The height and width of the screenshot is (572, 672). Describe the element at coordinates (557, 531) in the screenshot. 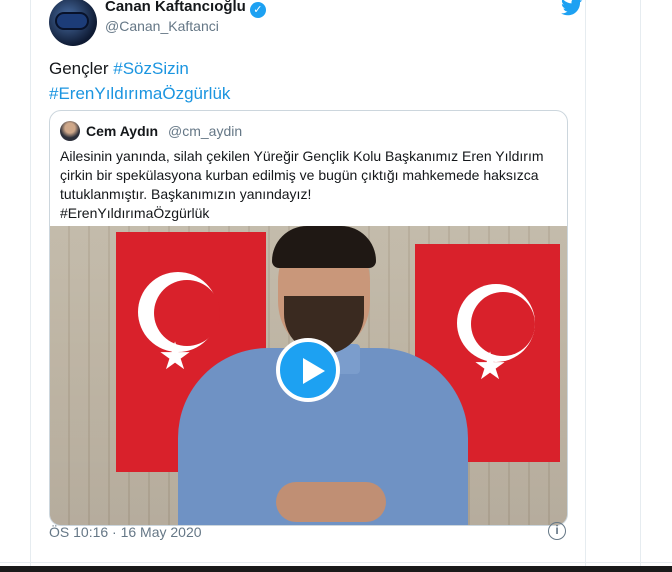

I see `info-icon: i` at that location.